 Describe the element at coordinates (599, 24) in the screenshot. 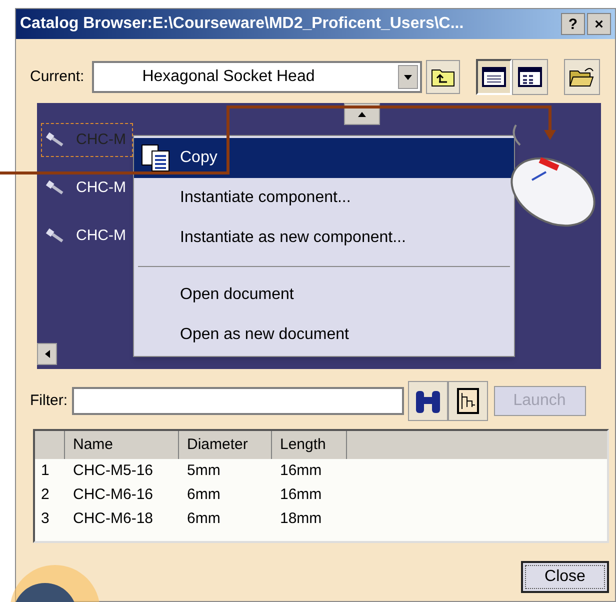

I see `close-button: ×` at that location.